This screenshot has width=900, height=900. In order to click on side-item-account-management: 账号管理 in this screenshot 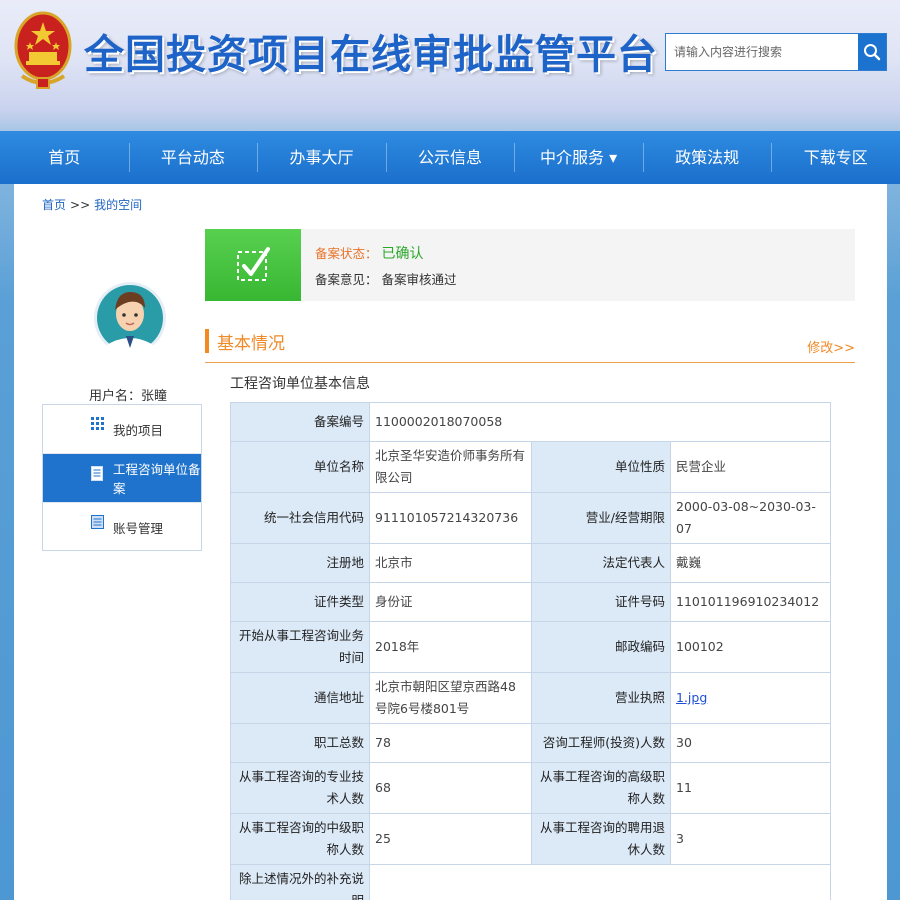, I will do `click(122, 527)`.